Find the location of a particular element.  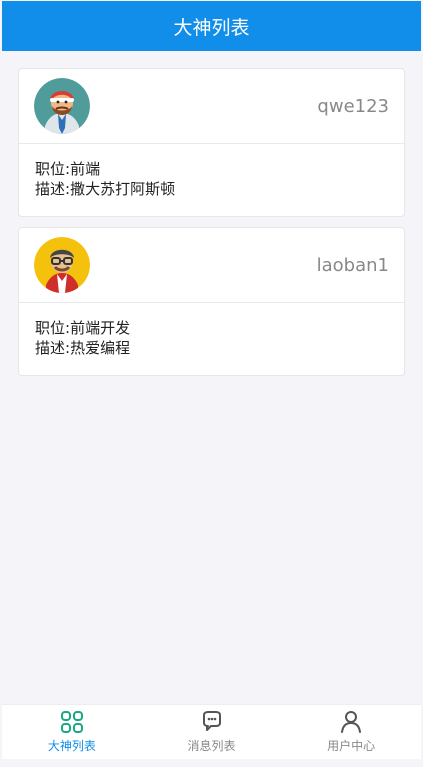

tab-label: 消息列表 is located at coordinates (211, 746).